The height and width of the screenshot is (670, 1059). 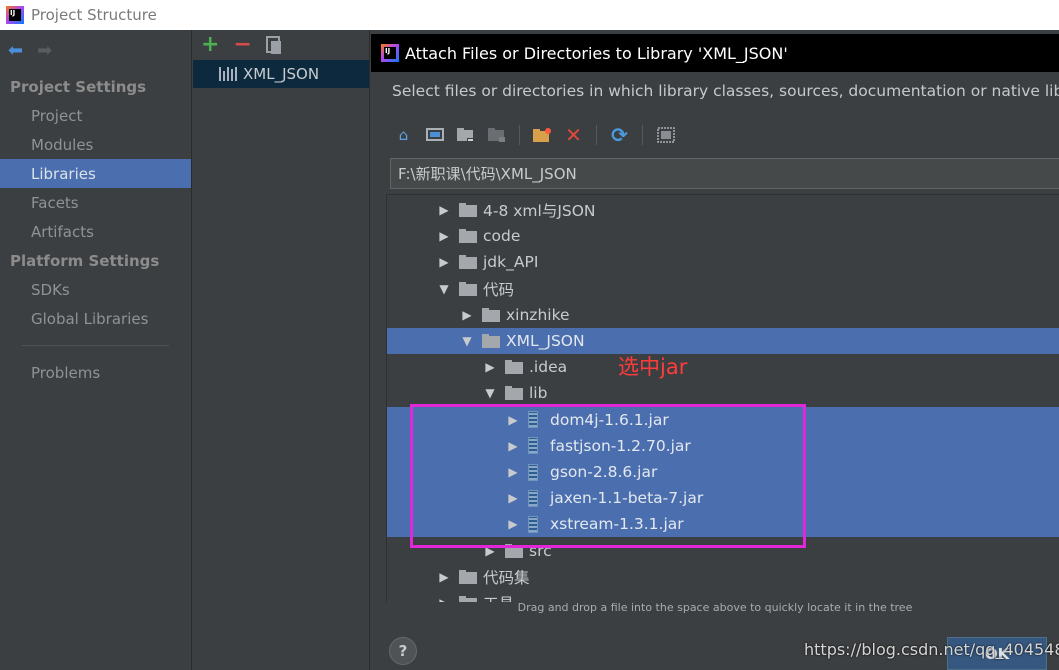 What do you see at coordinates (403, 135) in the screenshot?
I see `home-icon: ⌂` at bounding box center [403, 135].